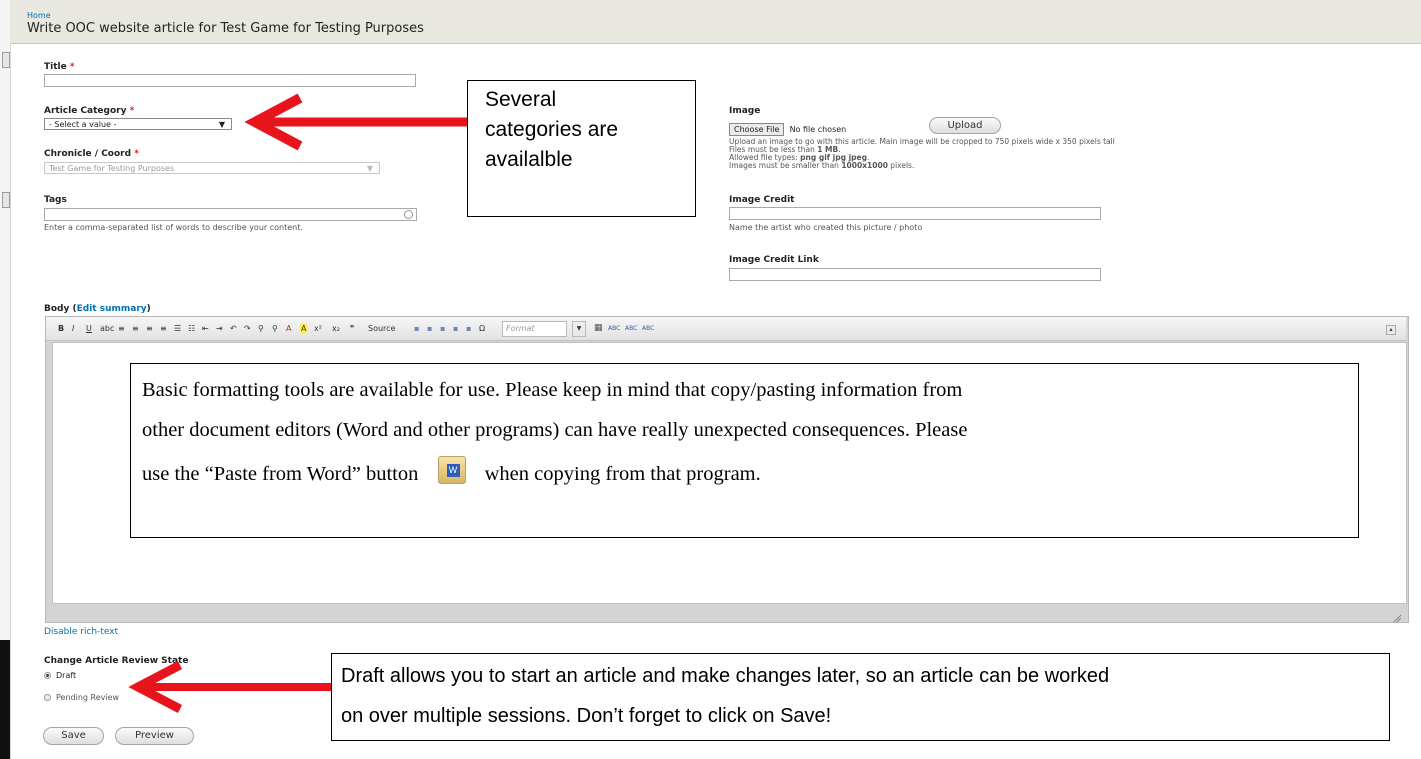  What do you see at coordinates (83, 124) in the screenshot?
I see `article-category-value: - Select a value -` at bounding box center [83, 124].